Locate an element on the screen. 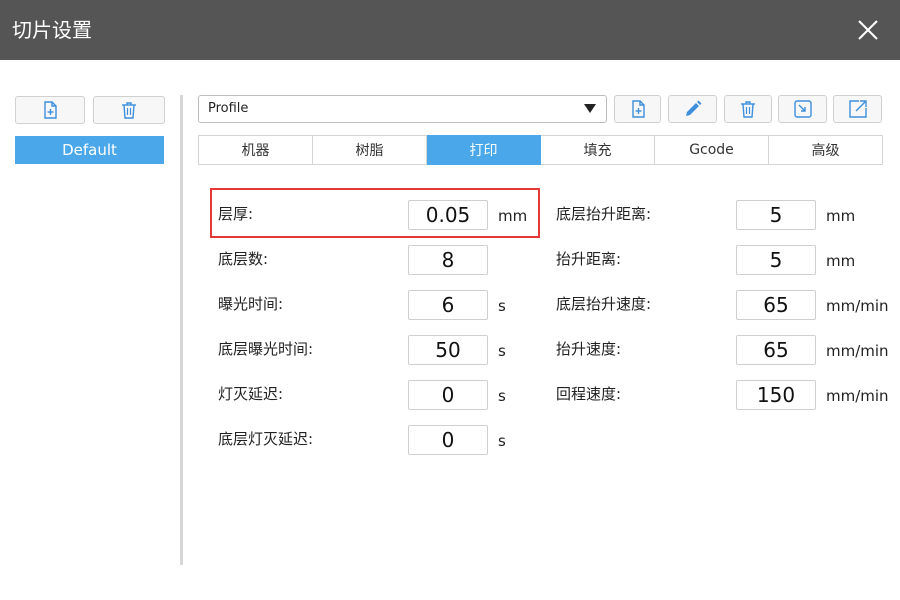 The height and width of the screenshot is (600, 900). import-icon is located at coordinates (802, 109).